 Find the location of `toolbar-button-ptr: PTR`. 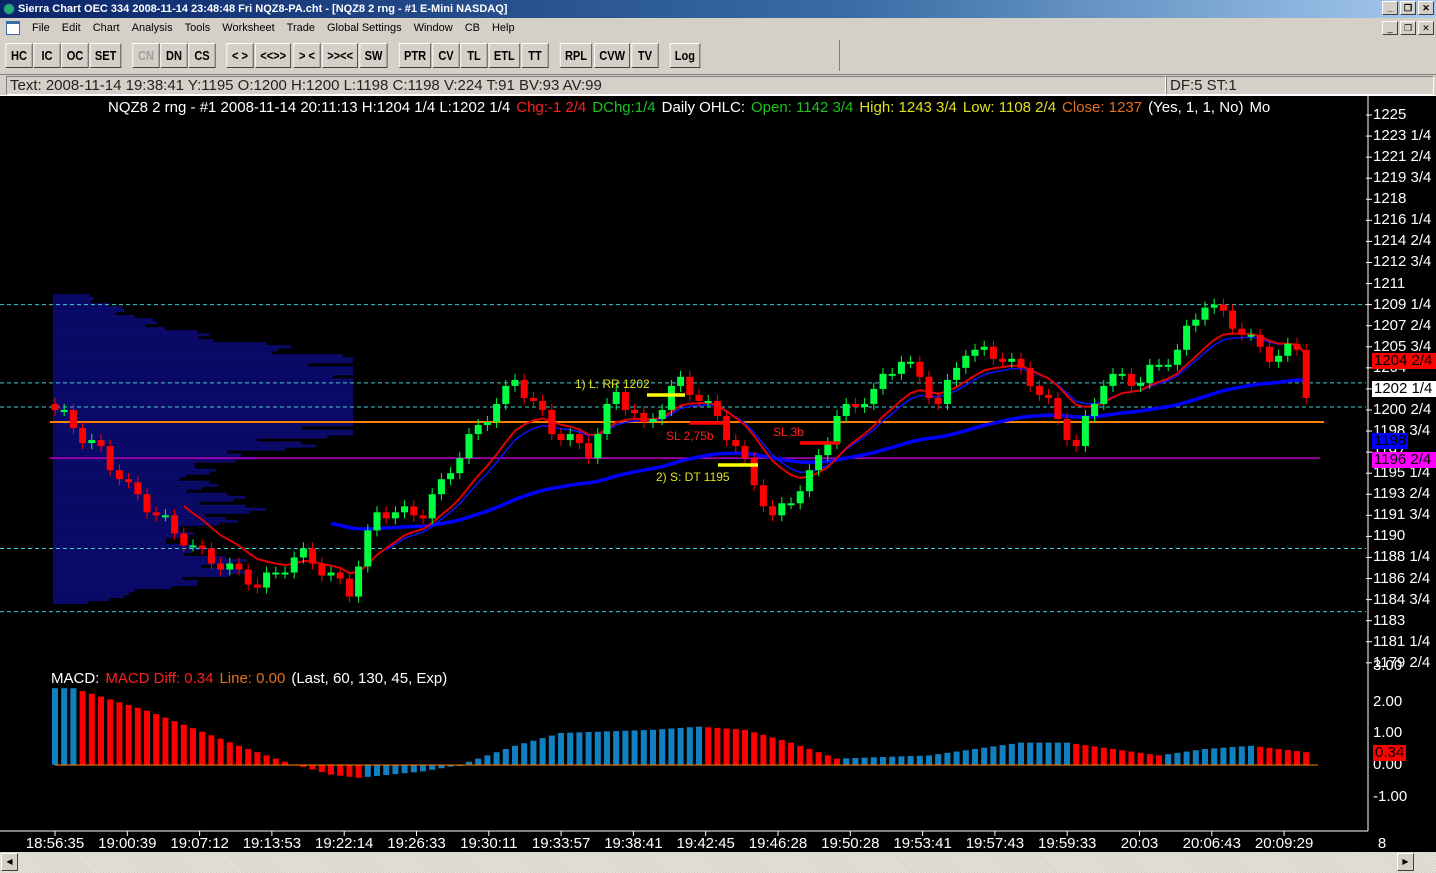

toolbar-button-ptr: PTR is located at coordinates (415, 55).